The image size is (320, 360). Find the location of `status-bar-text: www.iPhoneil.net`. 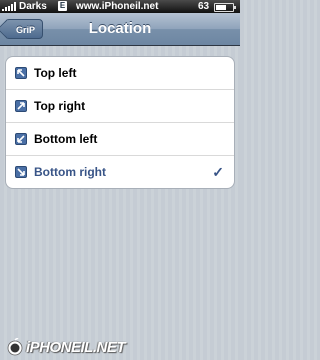

status-bar-text: www.iPhoneil.net is located at coordinates (117, 6).